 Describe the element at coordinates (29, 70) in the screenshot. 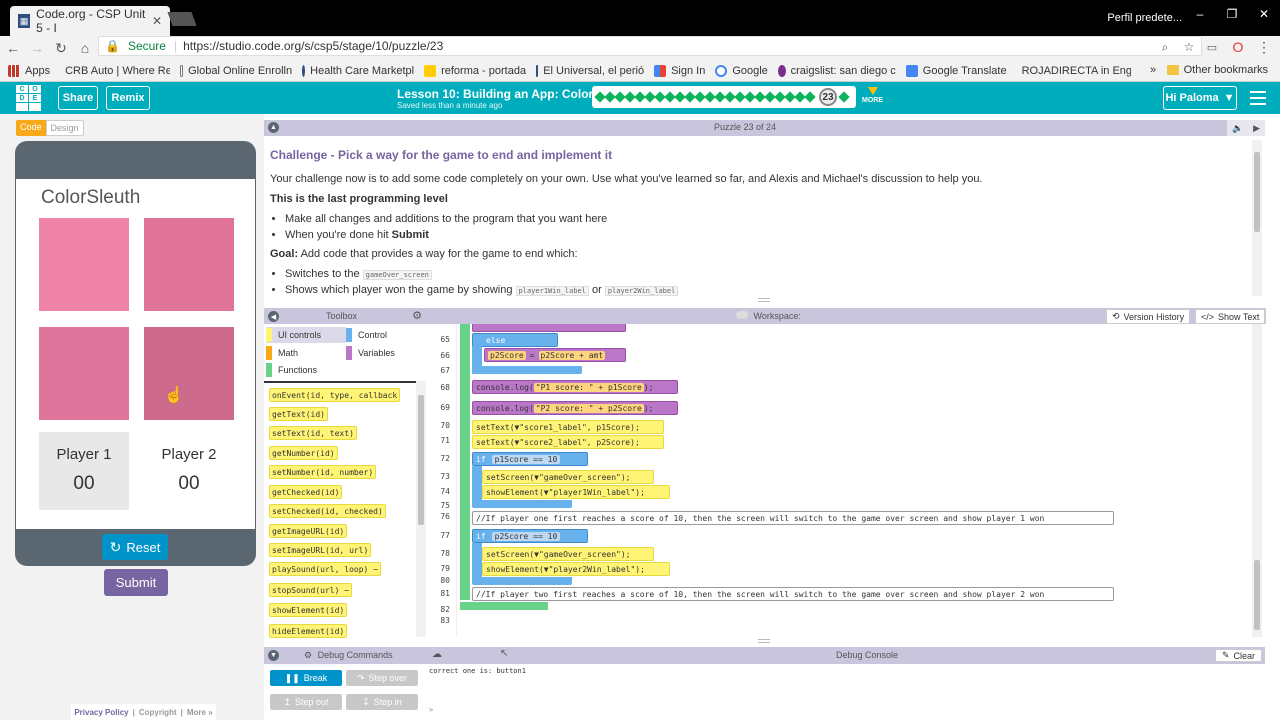

I see `apps-bookmark: Apps` at that location.